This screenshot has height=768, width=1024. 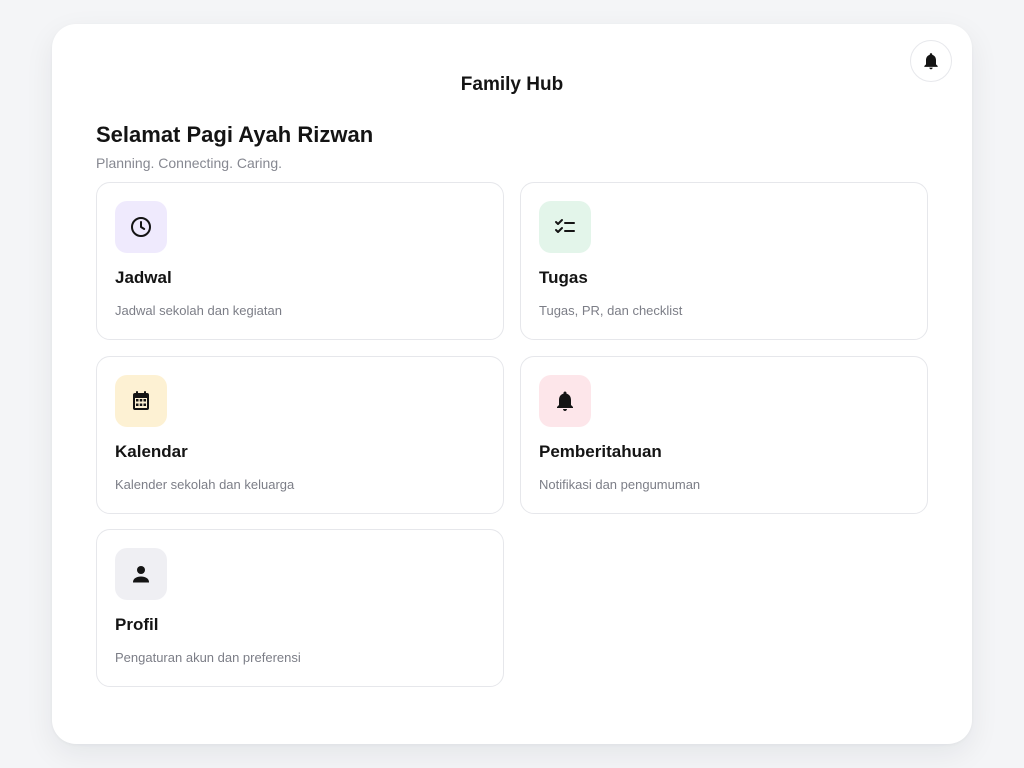 I want to click on tile-description: Pengaturan akun dan preferensi, so click(x=208, y=657).